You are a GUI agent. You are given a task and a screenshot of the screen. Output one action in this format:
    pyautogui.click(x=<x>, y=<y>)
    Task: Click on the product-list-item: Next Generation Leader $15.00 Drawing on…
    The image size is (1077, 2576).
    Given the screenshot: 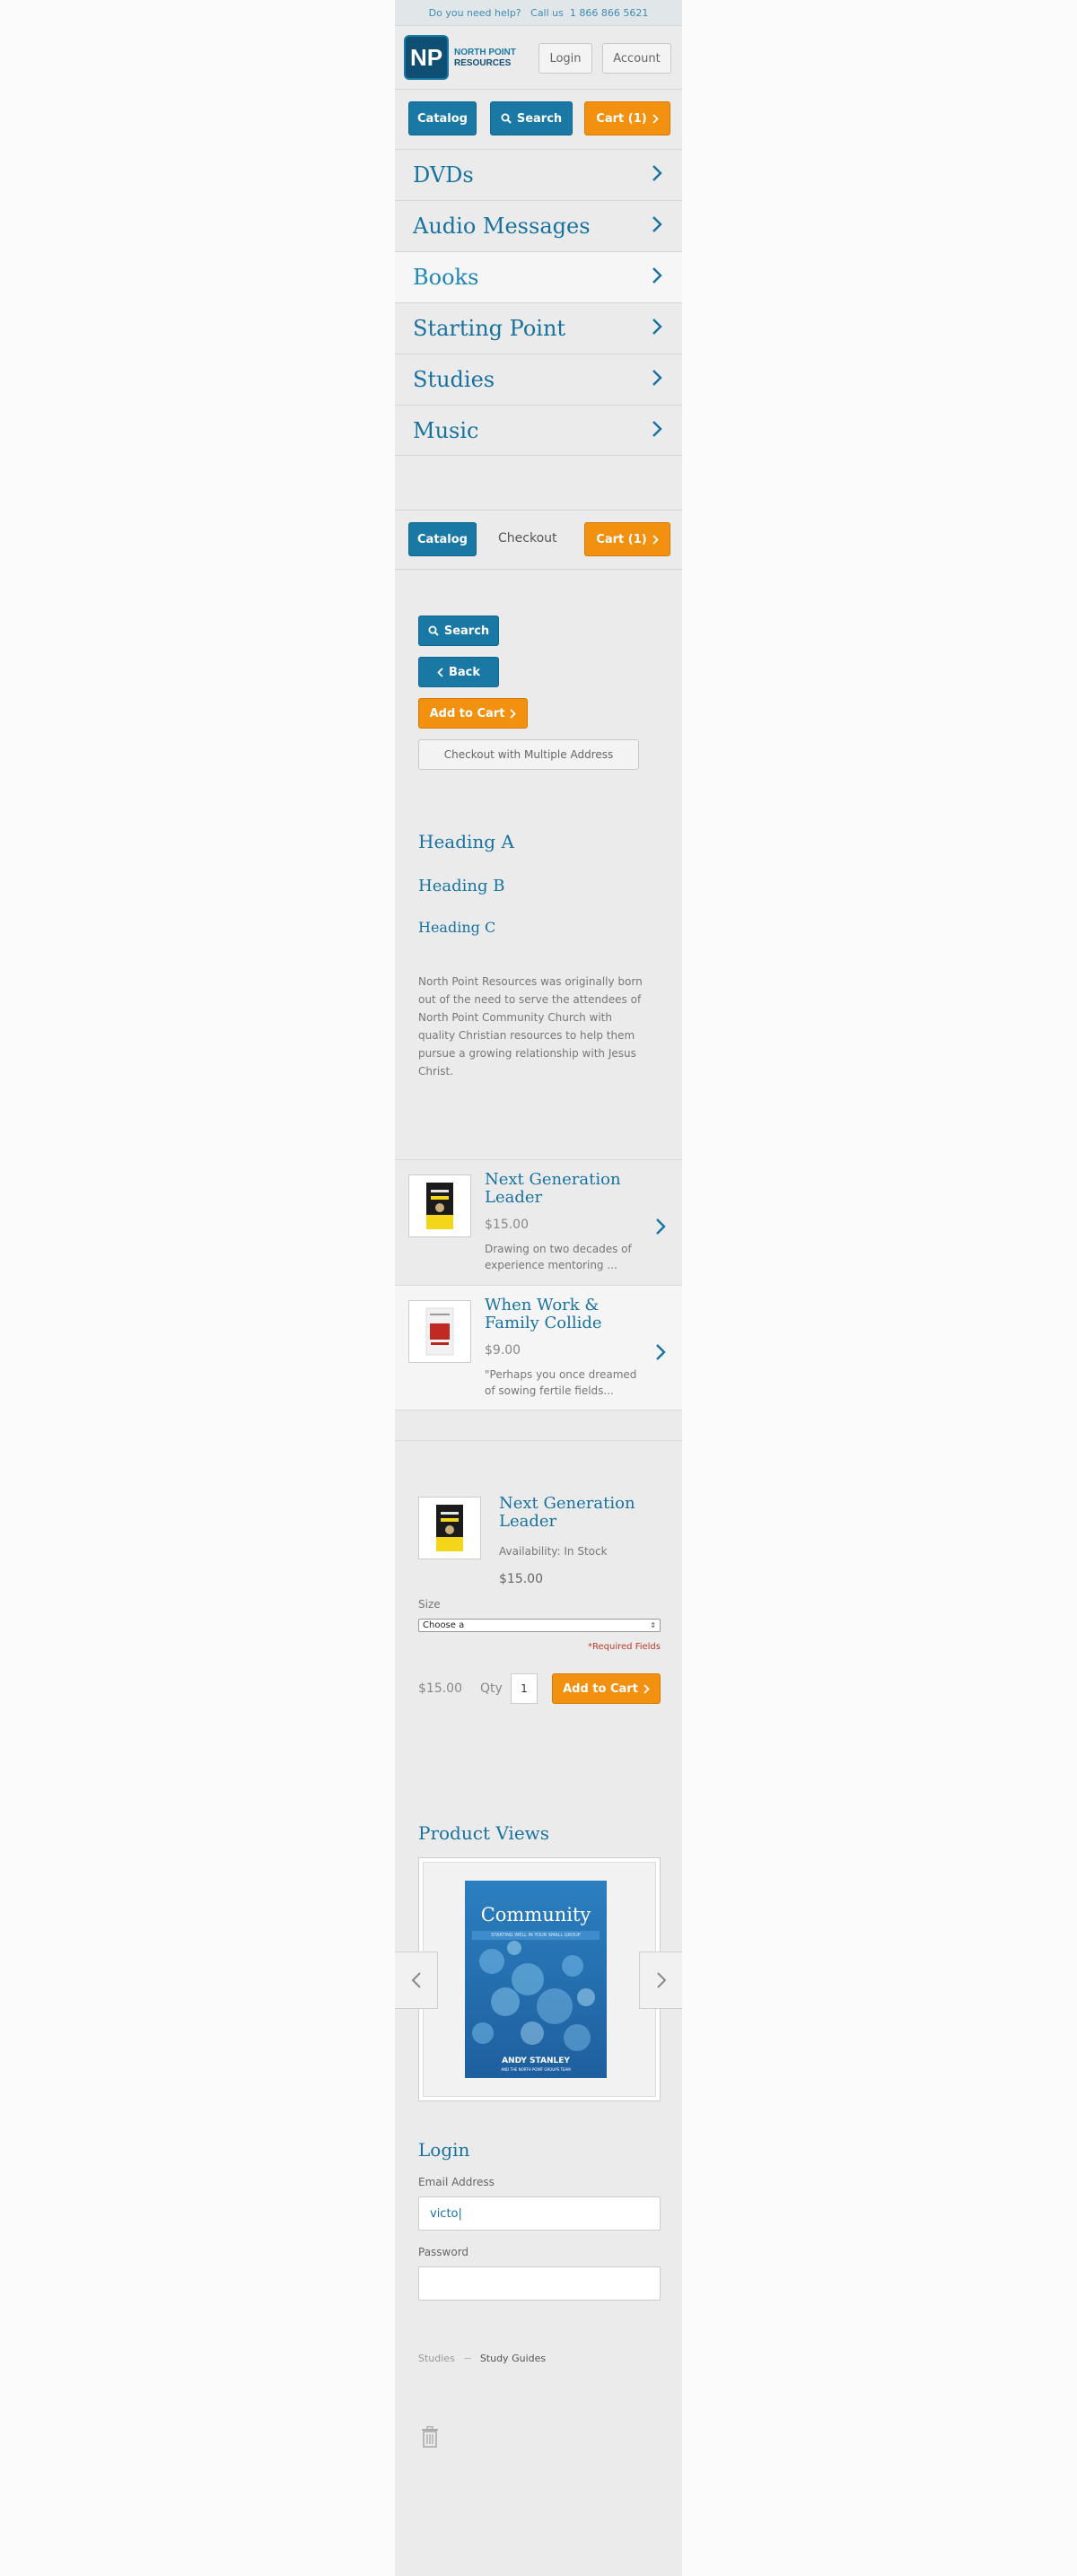 What is the action you would take?
    pyautogui.click(x=538, y=1222)
    